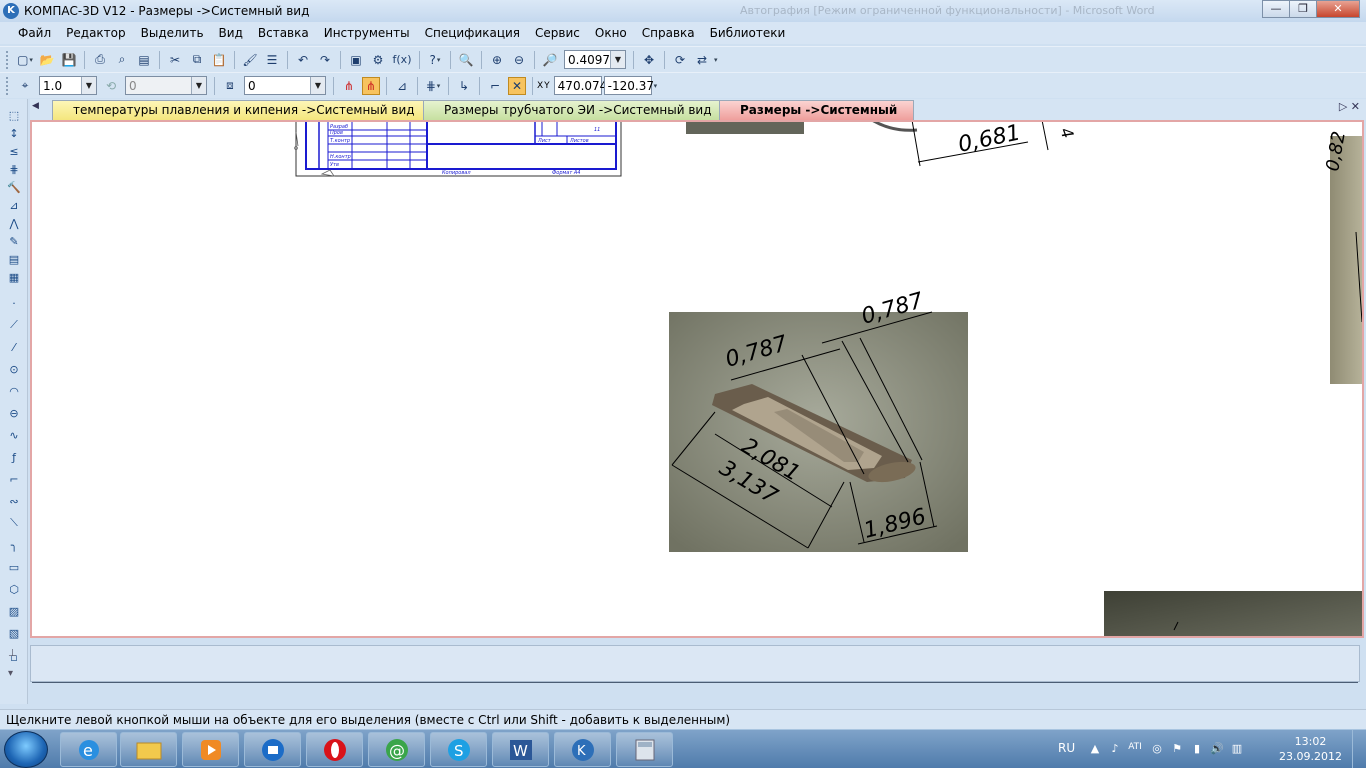 Image resolution: width=1366 pixels, height=768 pixels. I want to click on menu-select: Выделить, so click(172, 33).